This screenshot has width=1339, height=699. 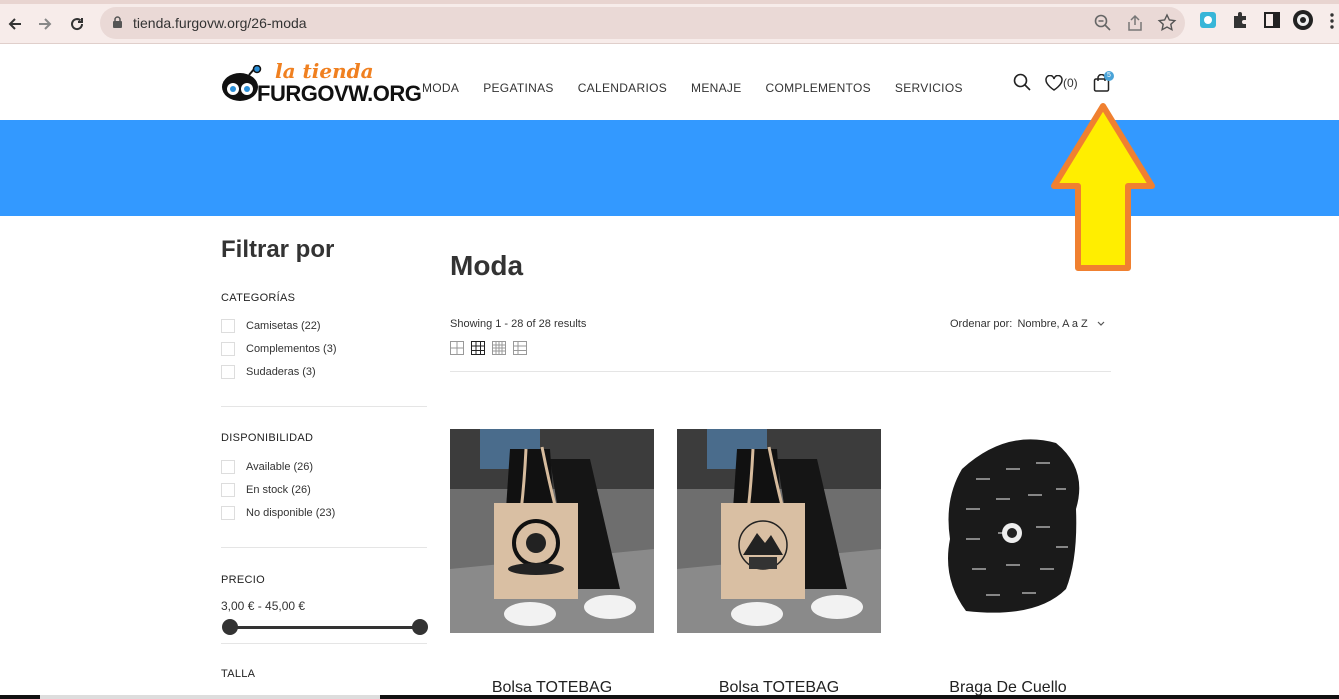 What do you see at coordinates (1101, 323) in the screenshot?
I see `chevron-down-icon` at bounding box center [1101, 323].